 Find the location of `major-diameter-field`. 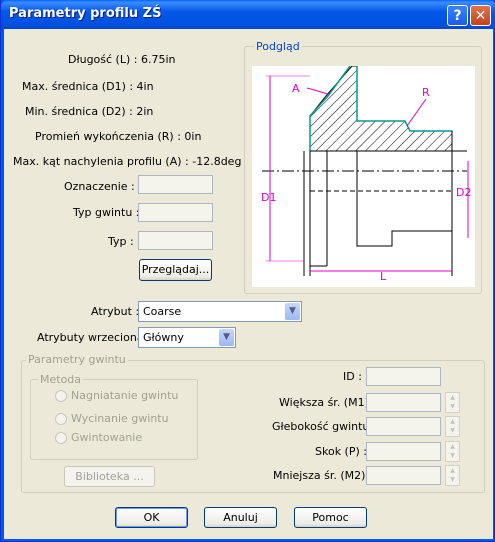

major-diameter-field is located at coordinates (403, 402).